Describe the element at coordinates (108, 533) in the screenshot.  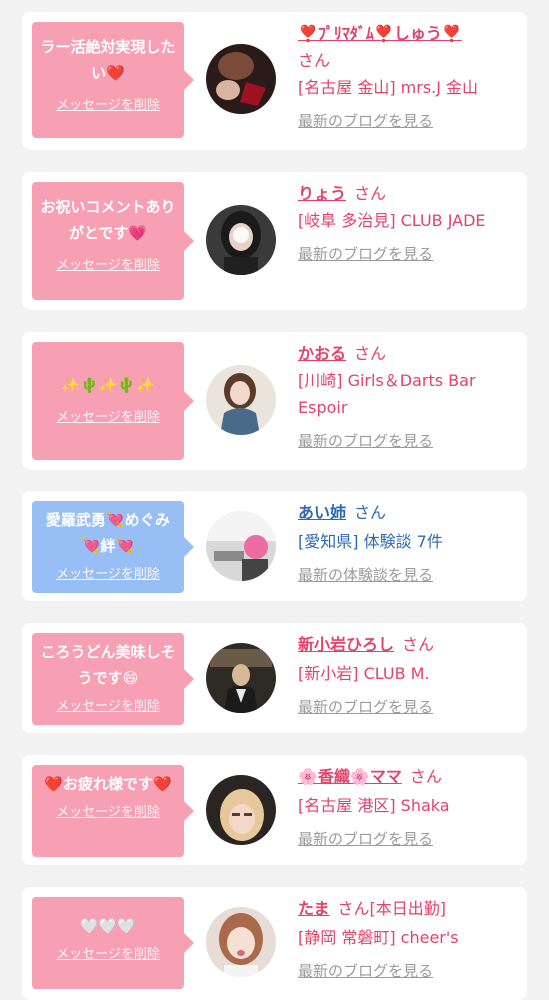
I see `message-text: 愛羅武勇💘めぐみ💘絆💘` at that location.